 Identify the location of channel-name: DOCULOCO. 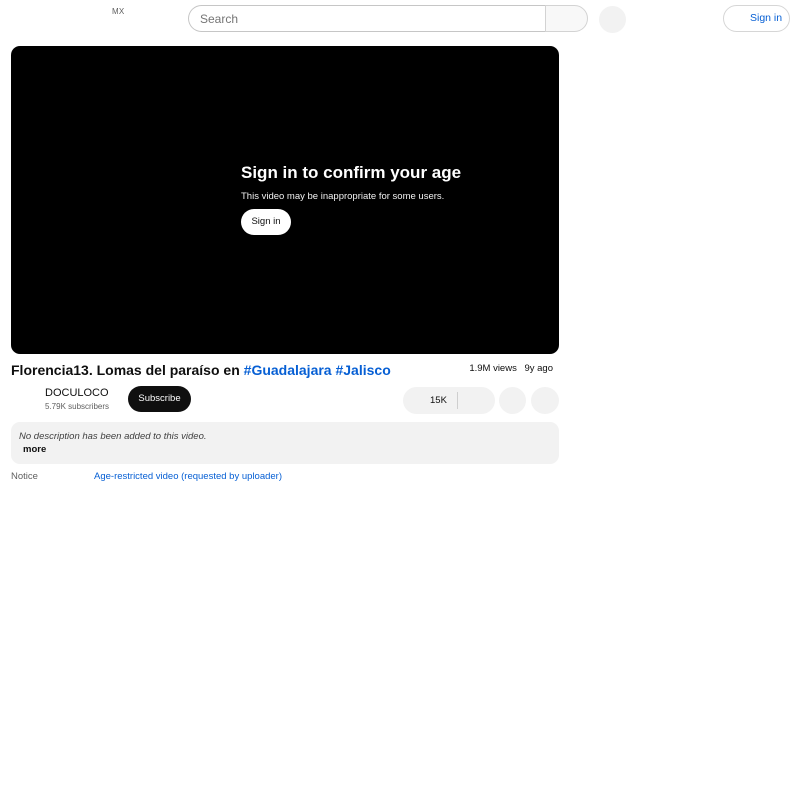
(77, 393).